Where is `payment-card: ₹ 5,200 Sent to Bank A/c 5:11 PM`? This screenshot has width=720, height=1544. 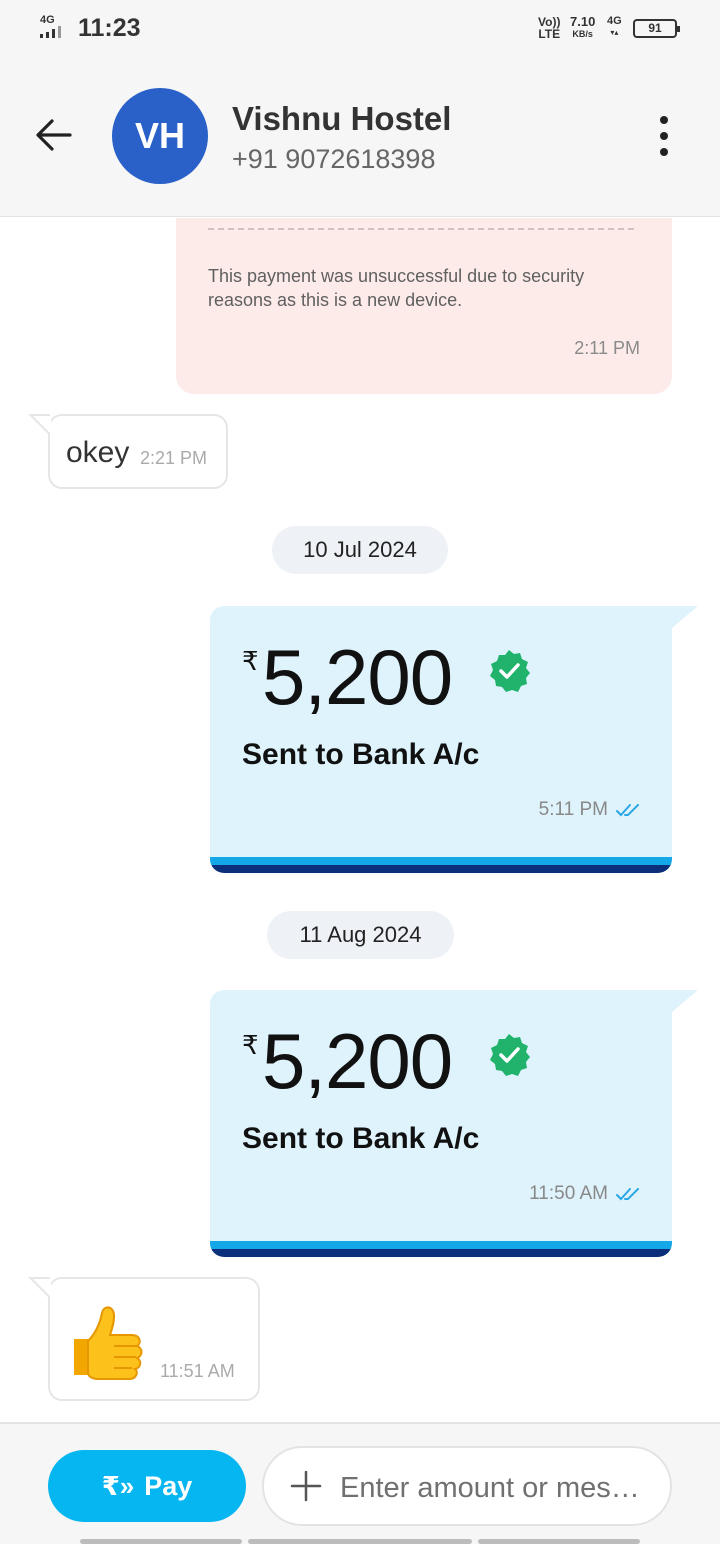 payment-card: ₹ 5,200 Sent to Bank A/c 5:11 PM is located at coordinates (441, 739).